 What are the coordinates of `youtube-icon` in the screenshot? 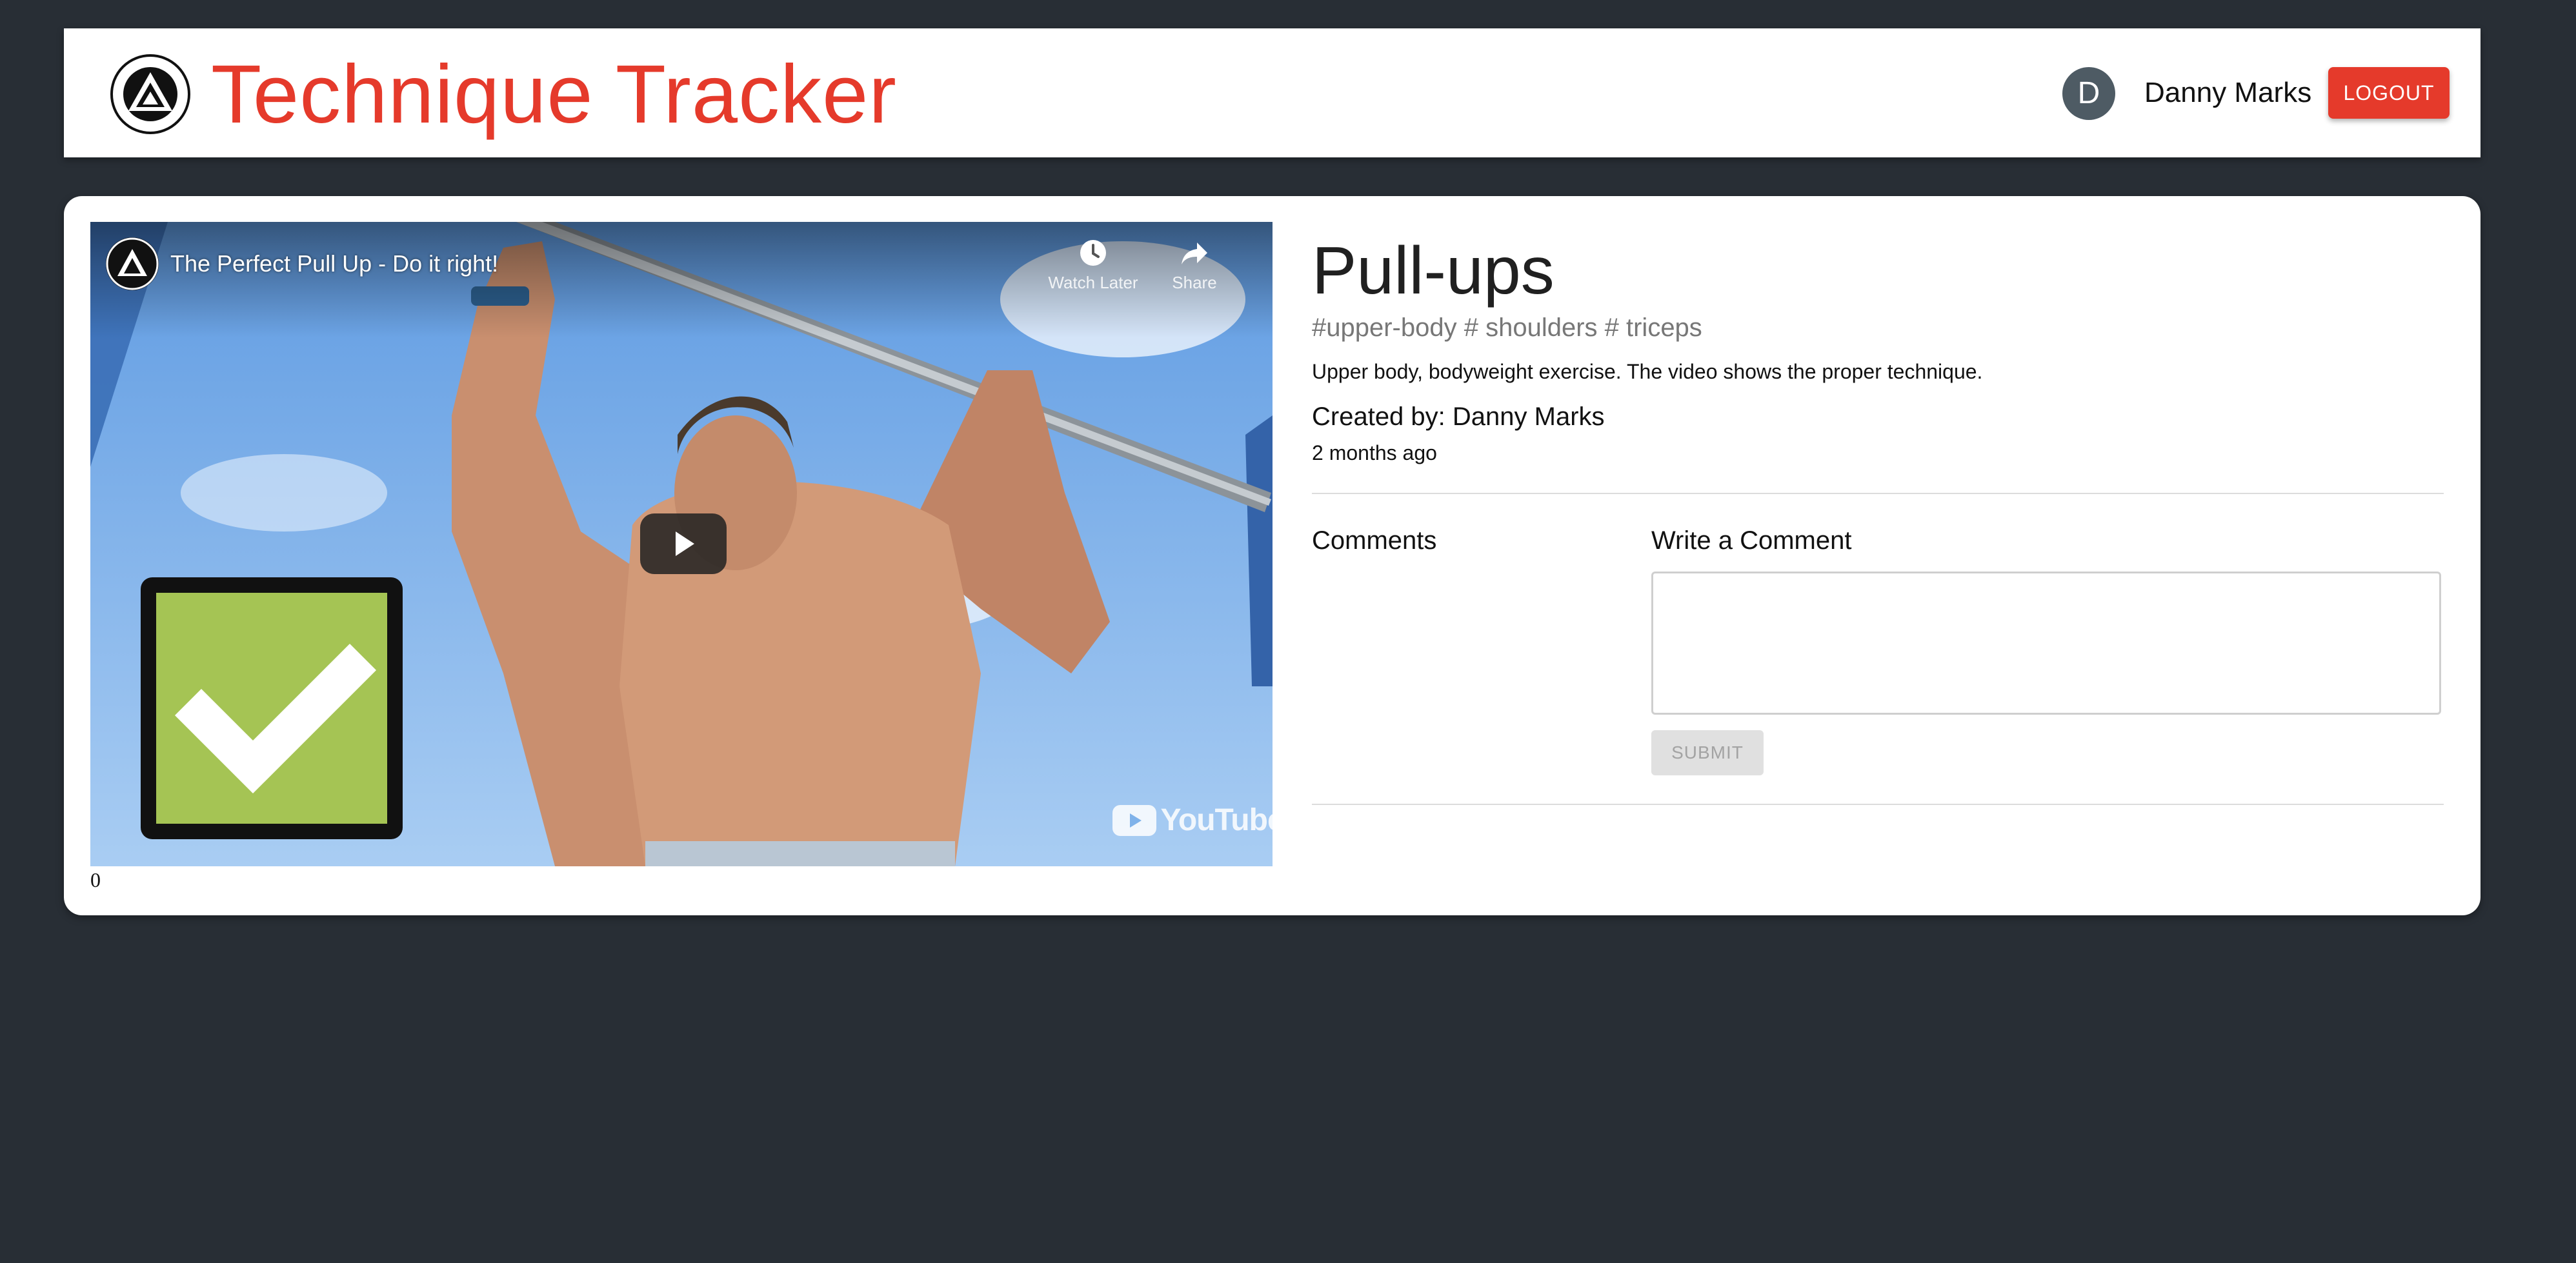 It's located at (1134, 820).